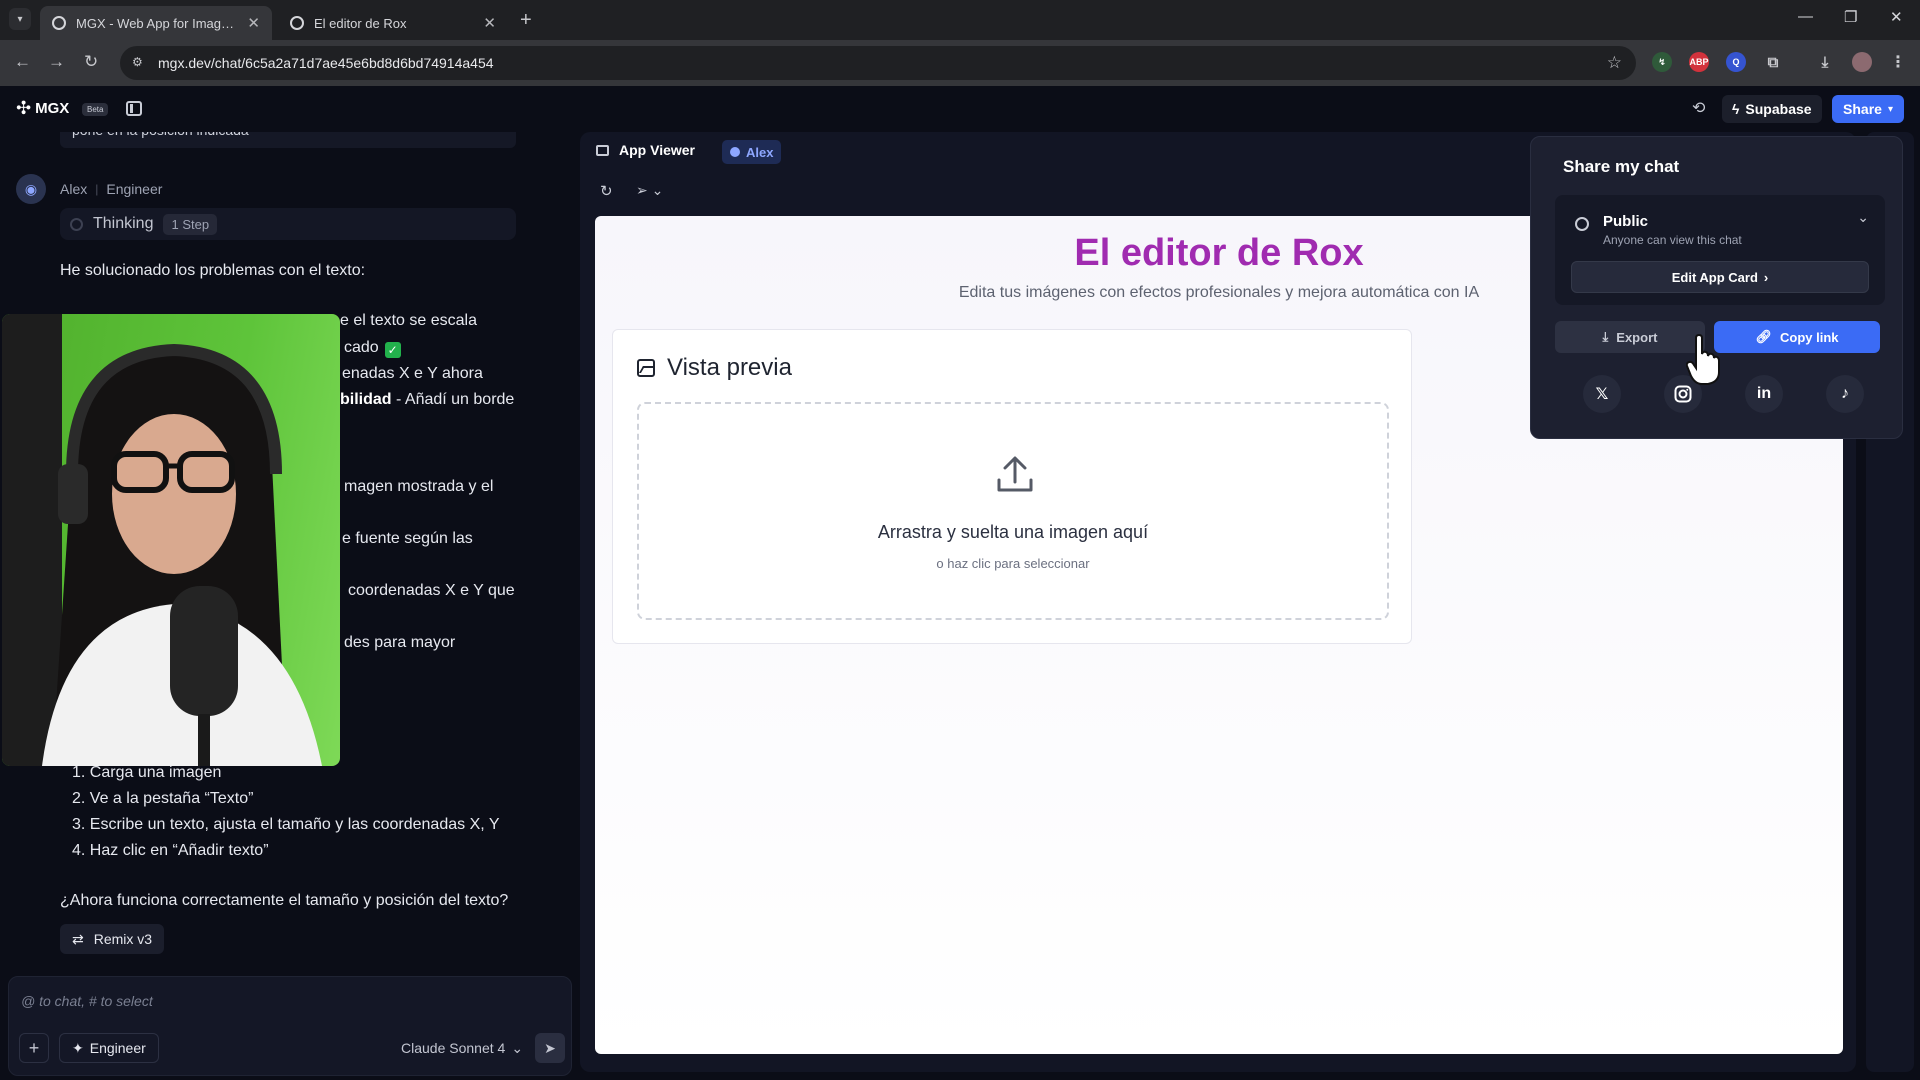  Describe the element at coordinates (1766, 277) in the screenshot. I see `chevron-right-icon: ›` at that location.